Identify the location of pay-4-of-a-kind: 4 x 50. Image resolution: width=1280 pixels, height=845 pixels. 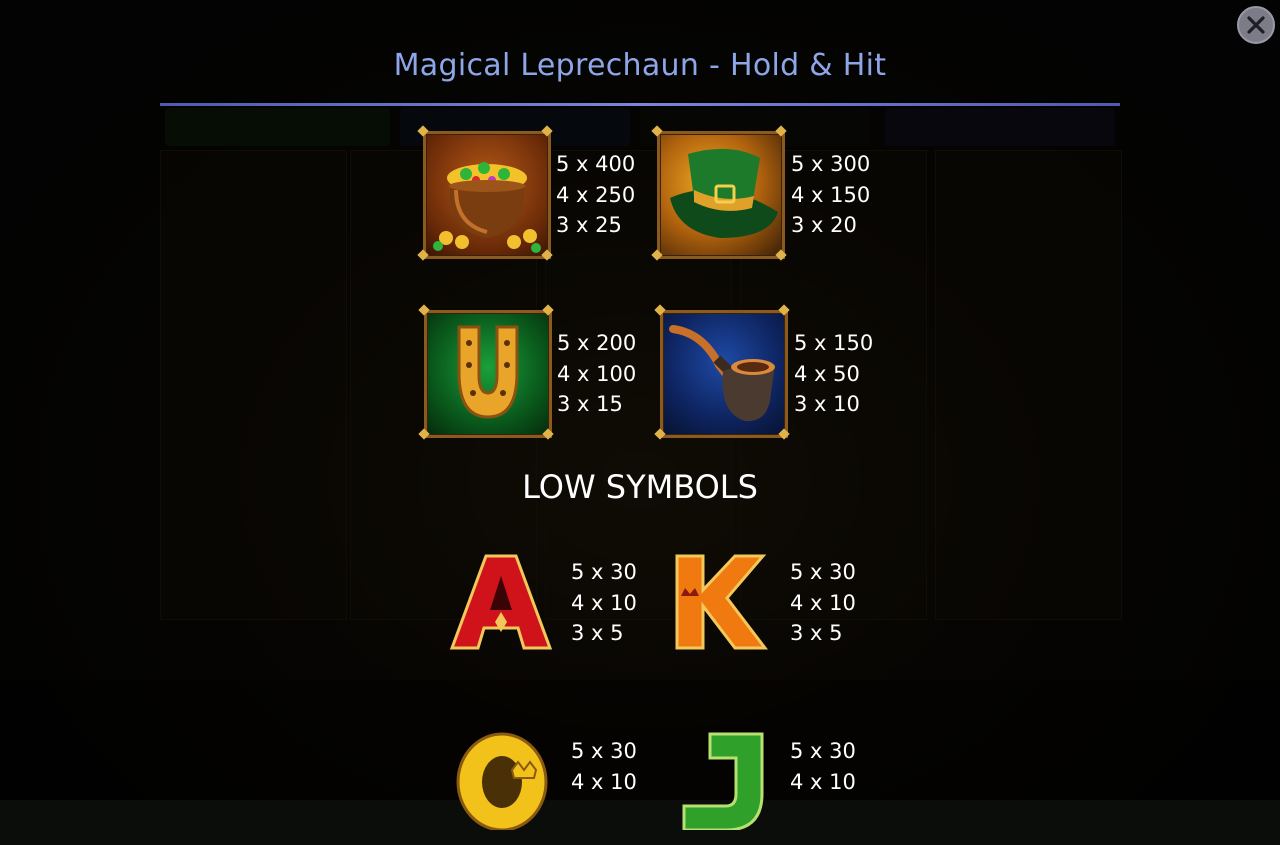
(827, 373).